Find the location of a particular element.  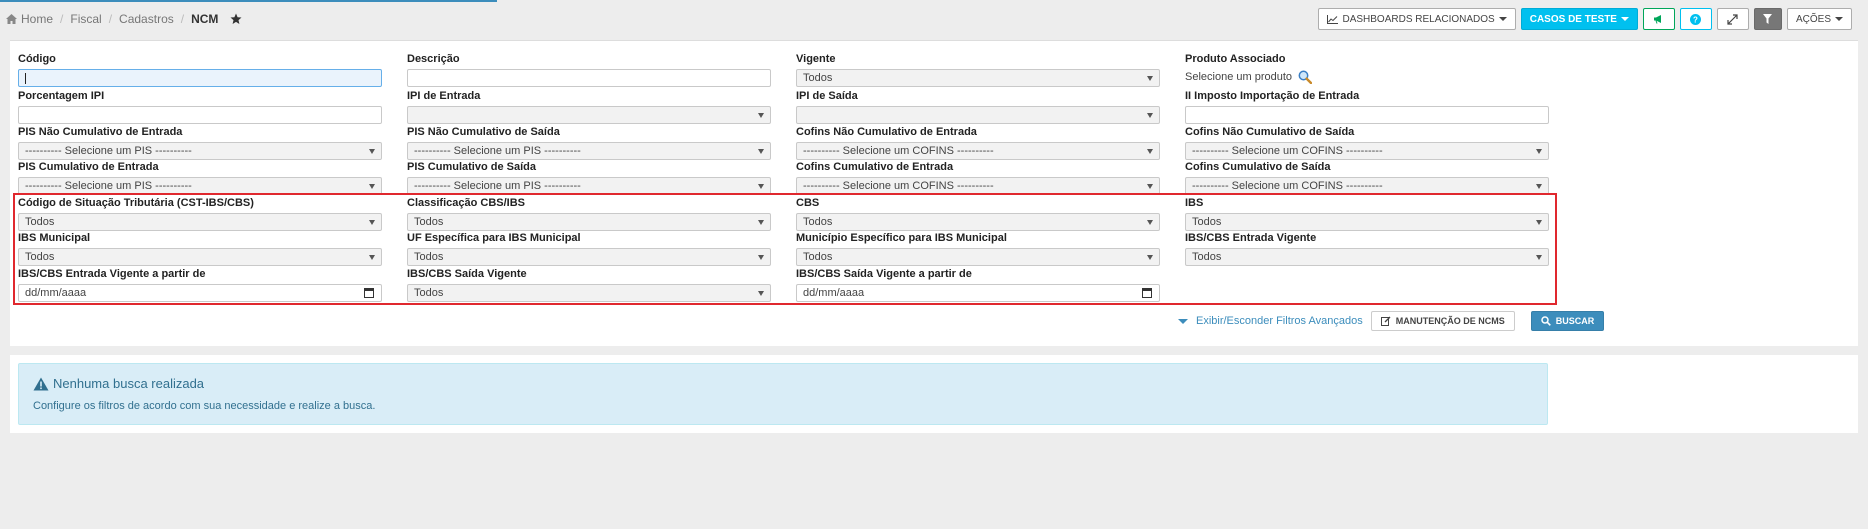

pis-nc-entrada-label: PIS Não Cumulativo de Entrada is located at coordinates (100, 132).